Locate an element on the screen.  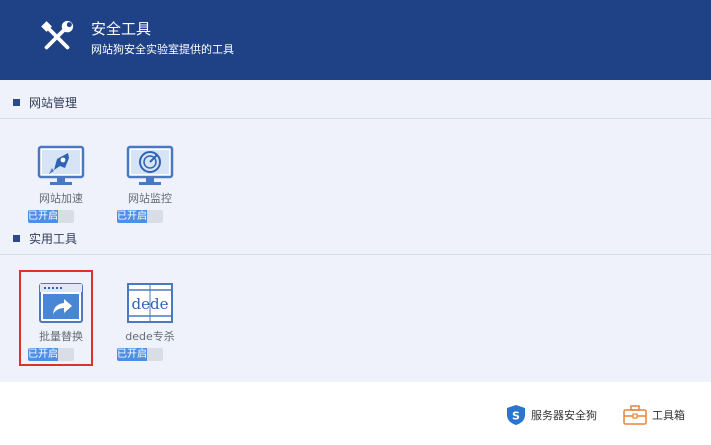
rocket-monitor-icon is located at coordinates (61, 165).